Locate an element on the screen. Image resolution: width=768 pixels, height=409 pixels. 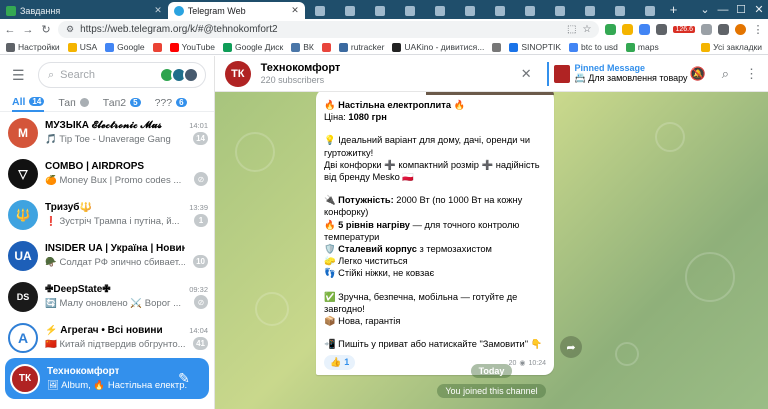
more-options-icon: ⋮ is located at coordinates (751, 74).